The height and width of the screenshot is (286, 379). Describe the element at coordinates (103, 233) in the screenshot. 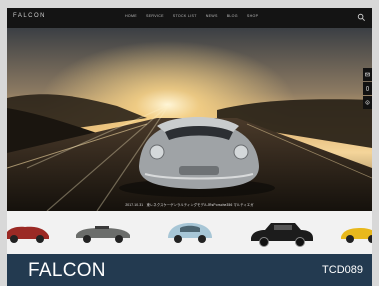

I see `thumbnail-gray-vintage-roadster` at that location.